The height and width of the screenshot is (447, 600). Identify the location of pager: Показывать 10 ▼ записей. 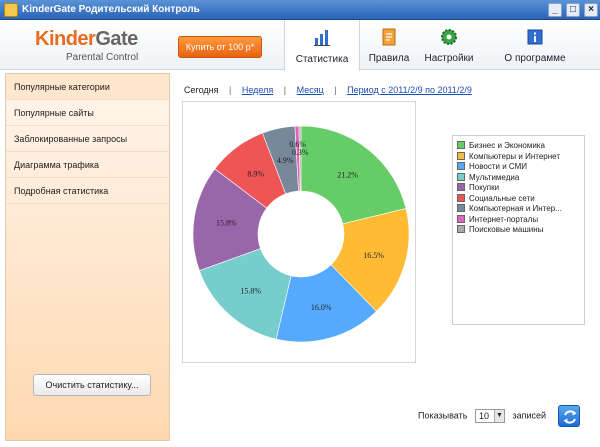
(482, 416).